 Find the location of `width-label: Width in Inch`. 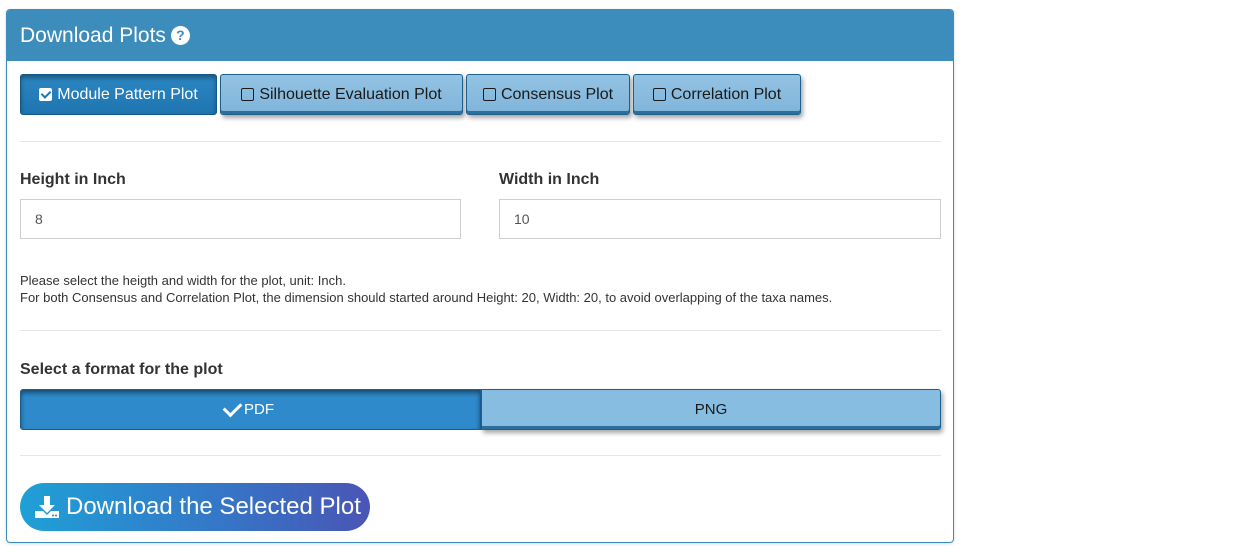

width-label: Width in Inch is located at coordinates (549, 179).